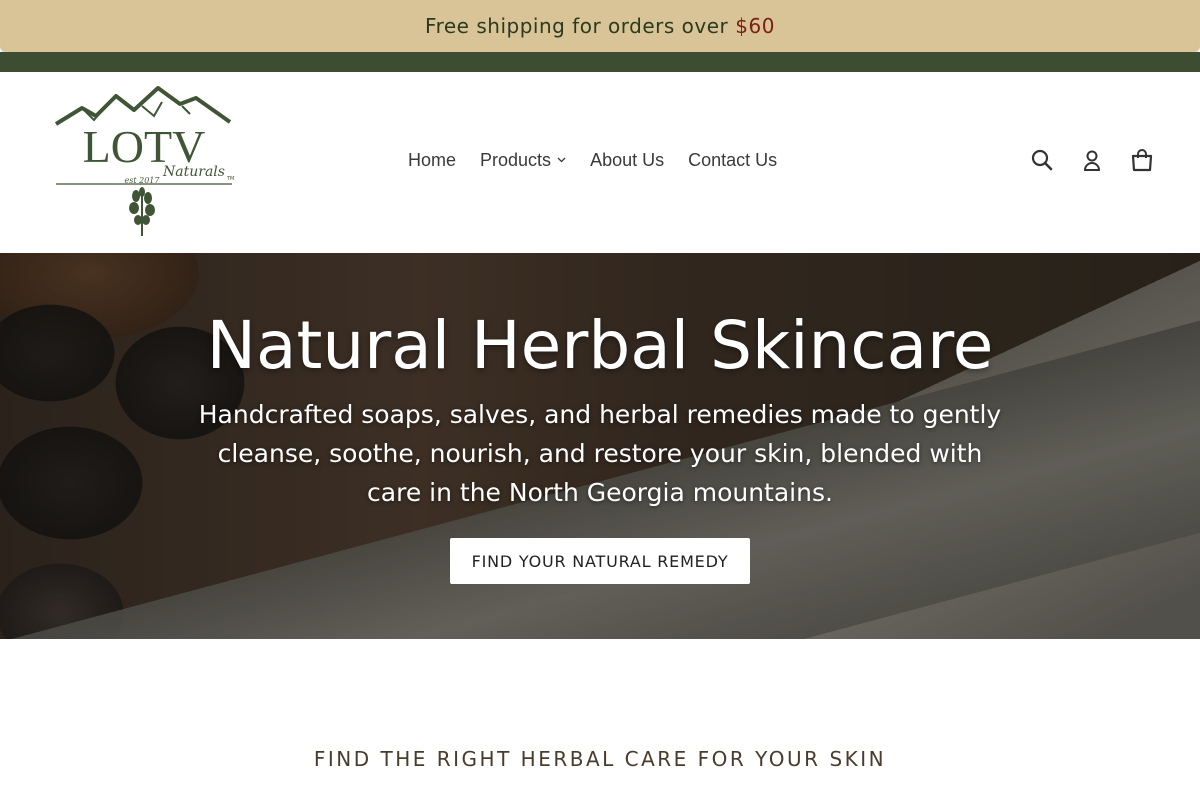 The image size is (1200, 800). Describe the element at coordinates (600, 759) in the screenshot. I see `section-heading: FIND THE RIGHT HERBAL CARE FOR YOUR SKIN` at that location.